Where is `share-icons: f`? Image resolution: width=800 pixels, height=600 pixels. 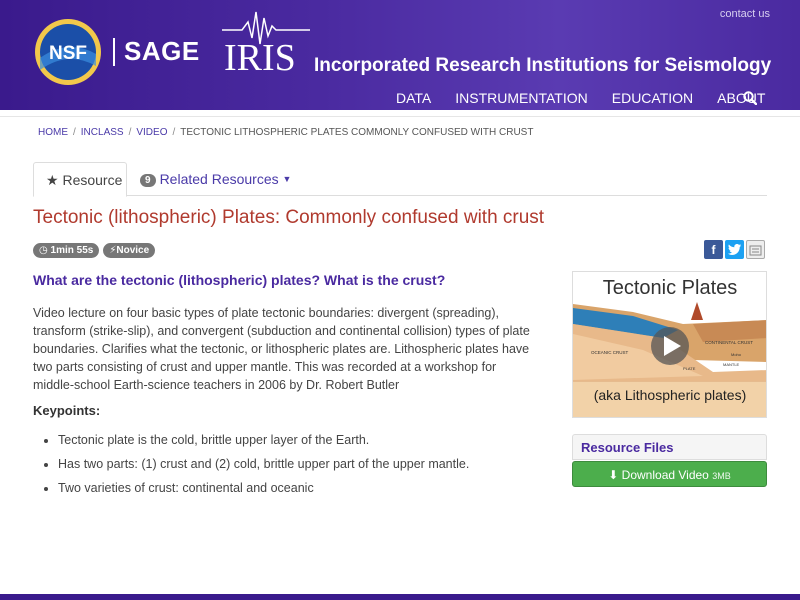 share-icons: f is located at coordinates (734, 249).